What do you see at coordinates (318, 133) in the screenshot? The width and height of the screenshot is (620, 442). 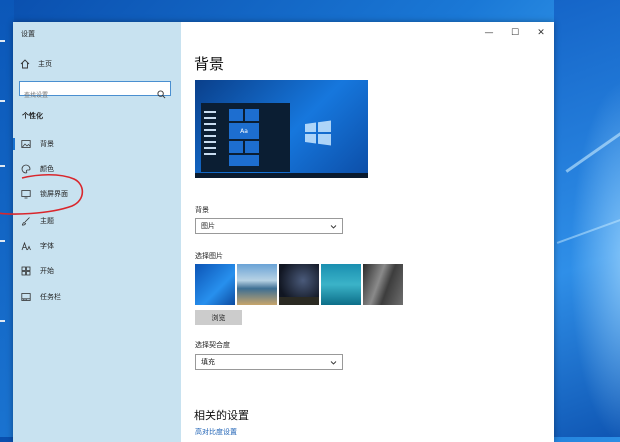 I see `windows-logo-icon` at bounding box center [318, 133].